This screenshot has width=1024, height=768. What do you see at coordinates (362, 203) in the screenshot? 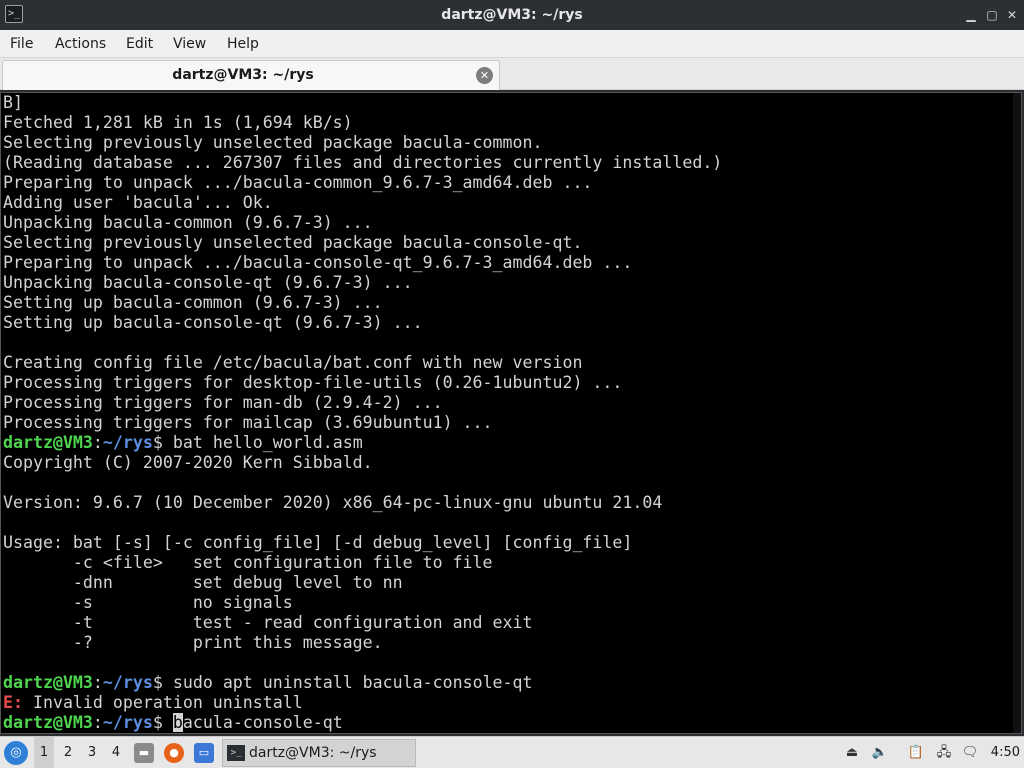
I see `terminal-line: Adding user 'bacula'... Ok.` at bounding box center [362, 203].